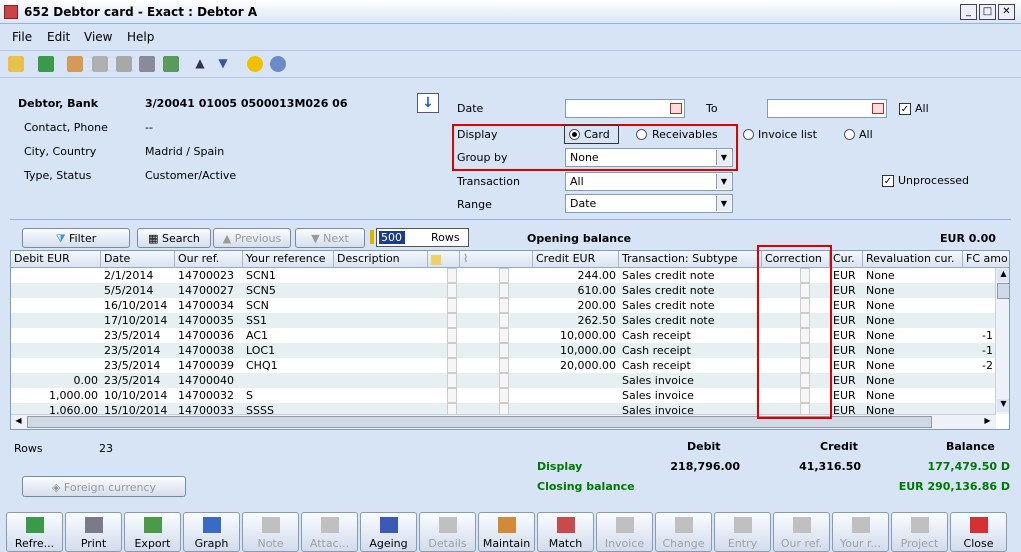  I want to click on scroll-down-icon: ▼, so click(1003, 405).